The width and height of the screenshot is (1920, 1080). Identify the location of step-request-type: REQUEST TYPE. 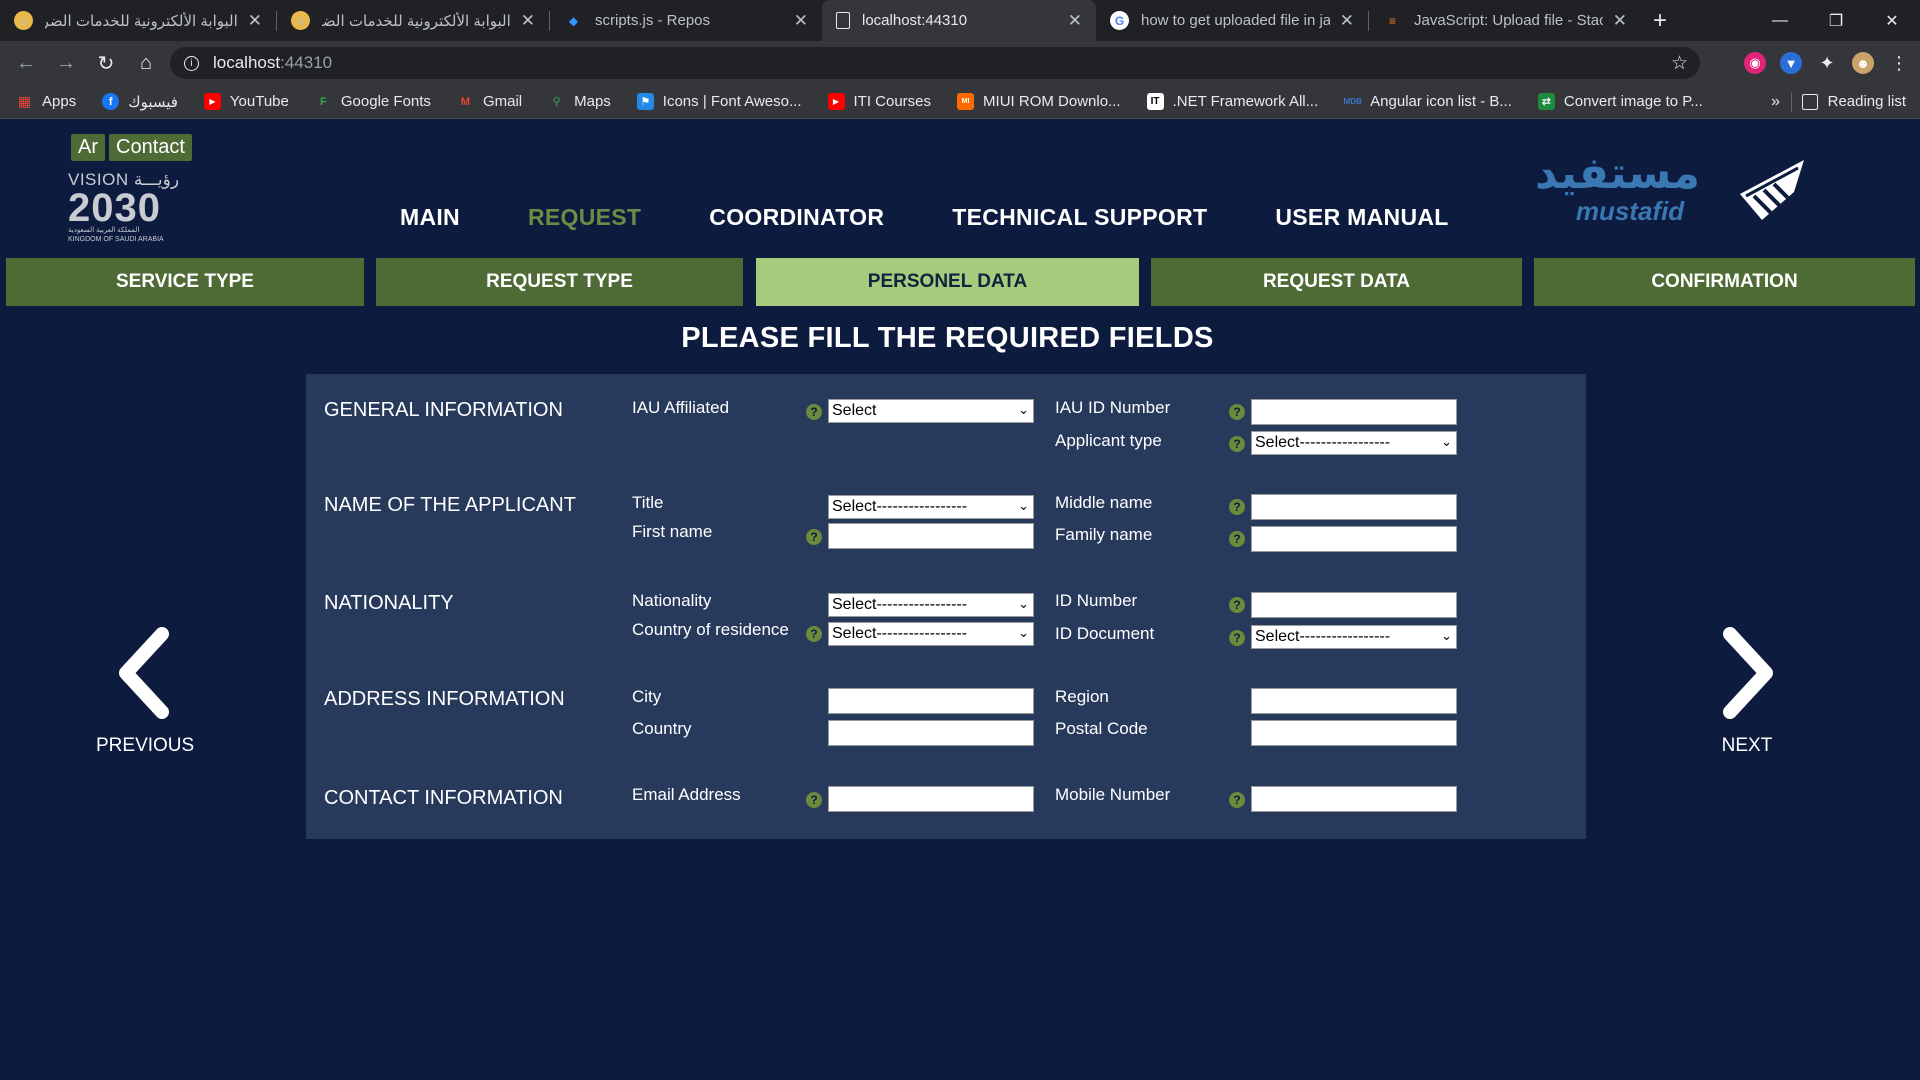
(559, 282).